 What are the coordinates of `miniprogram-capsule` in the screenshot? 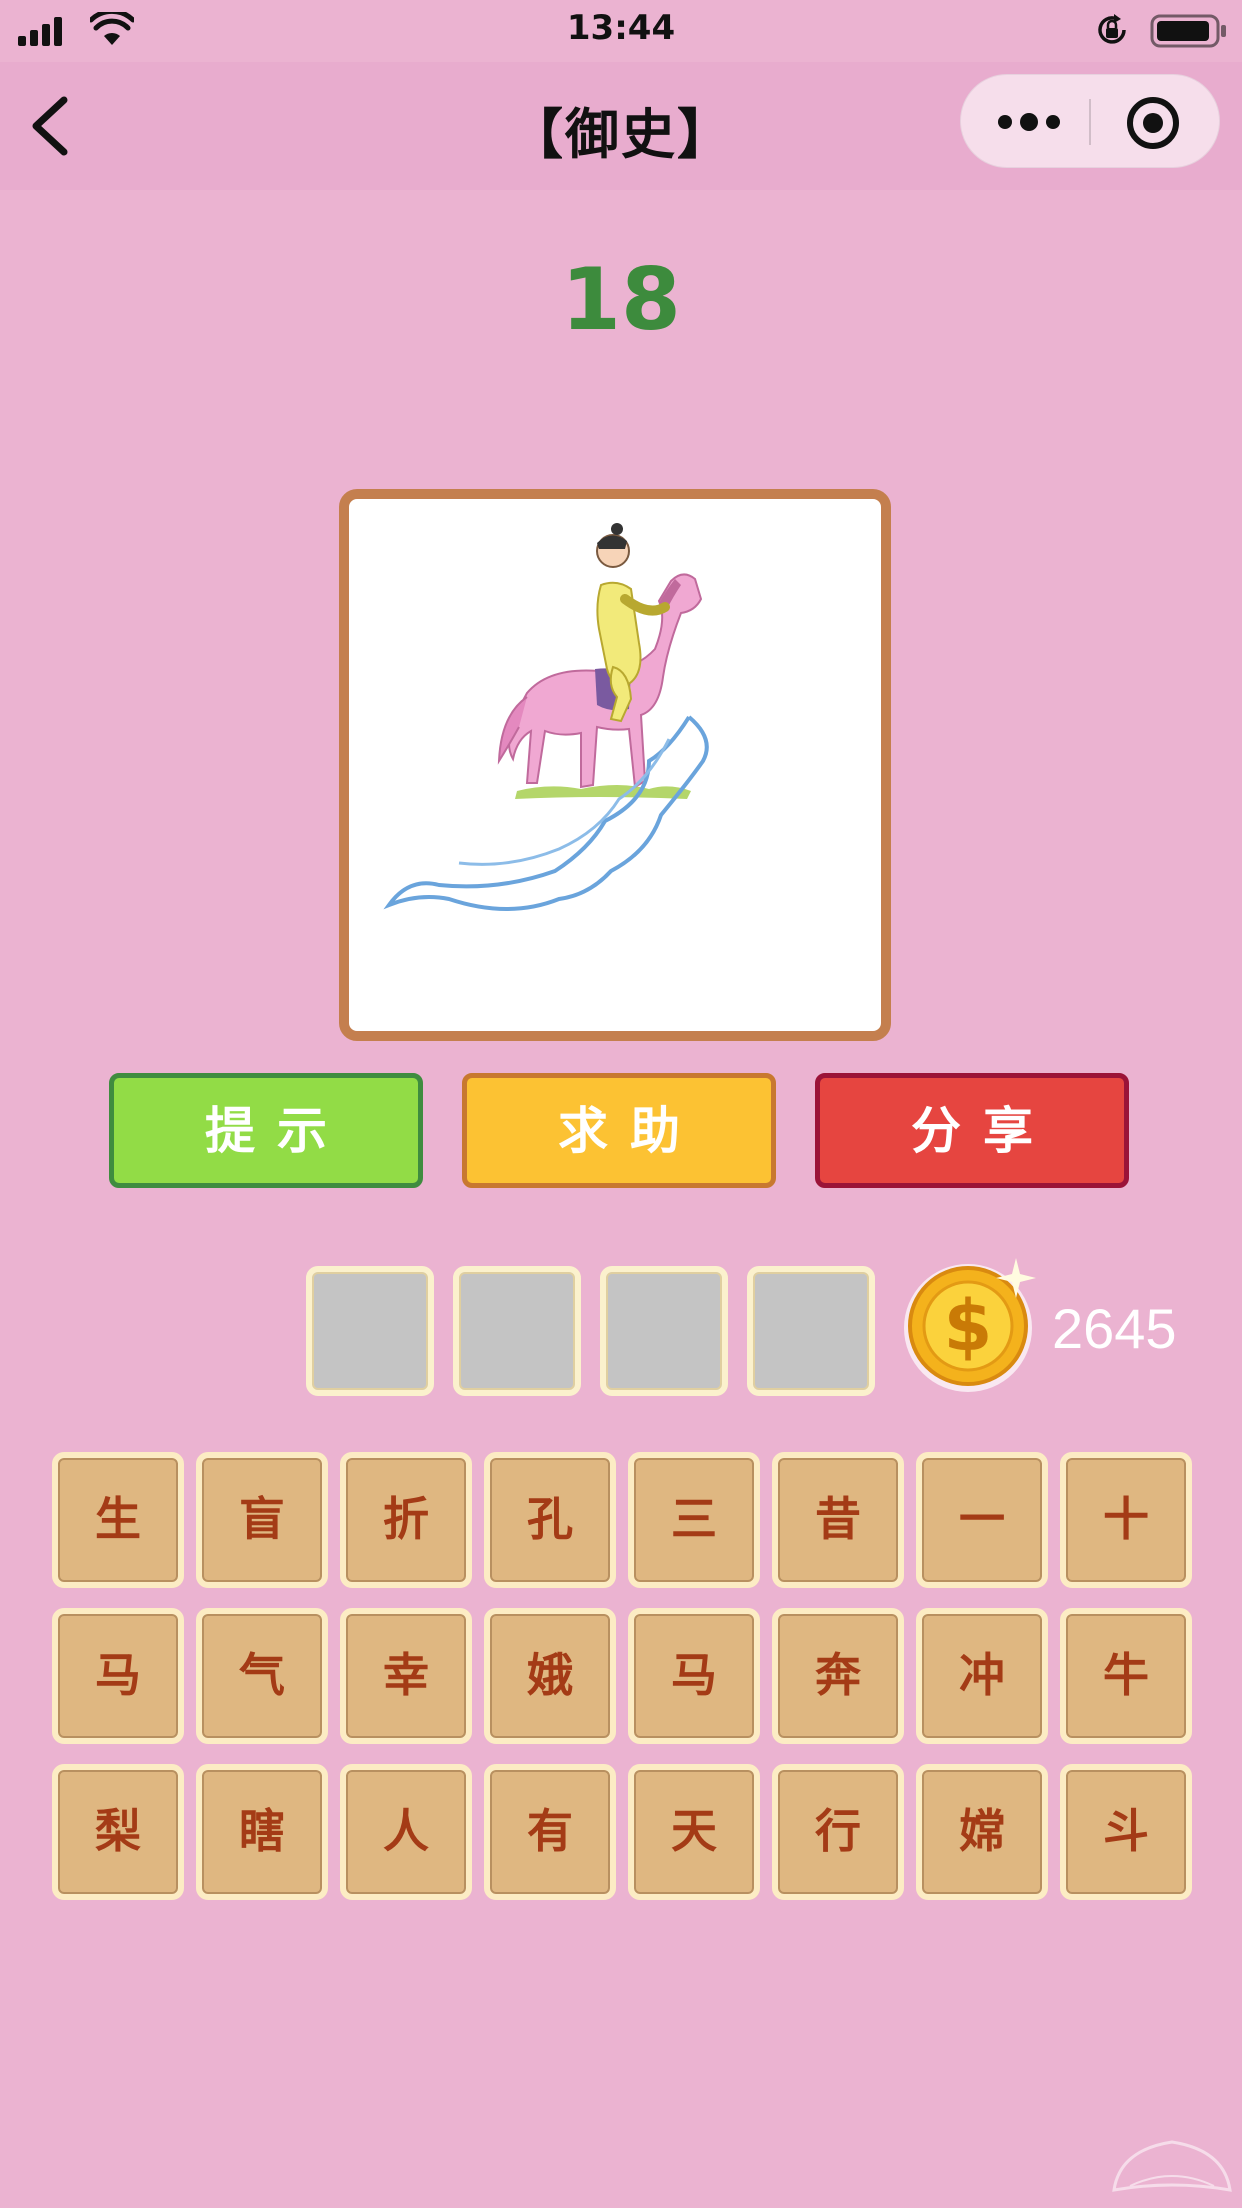 It's located at (1090, 121).